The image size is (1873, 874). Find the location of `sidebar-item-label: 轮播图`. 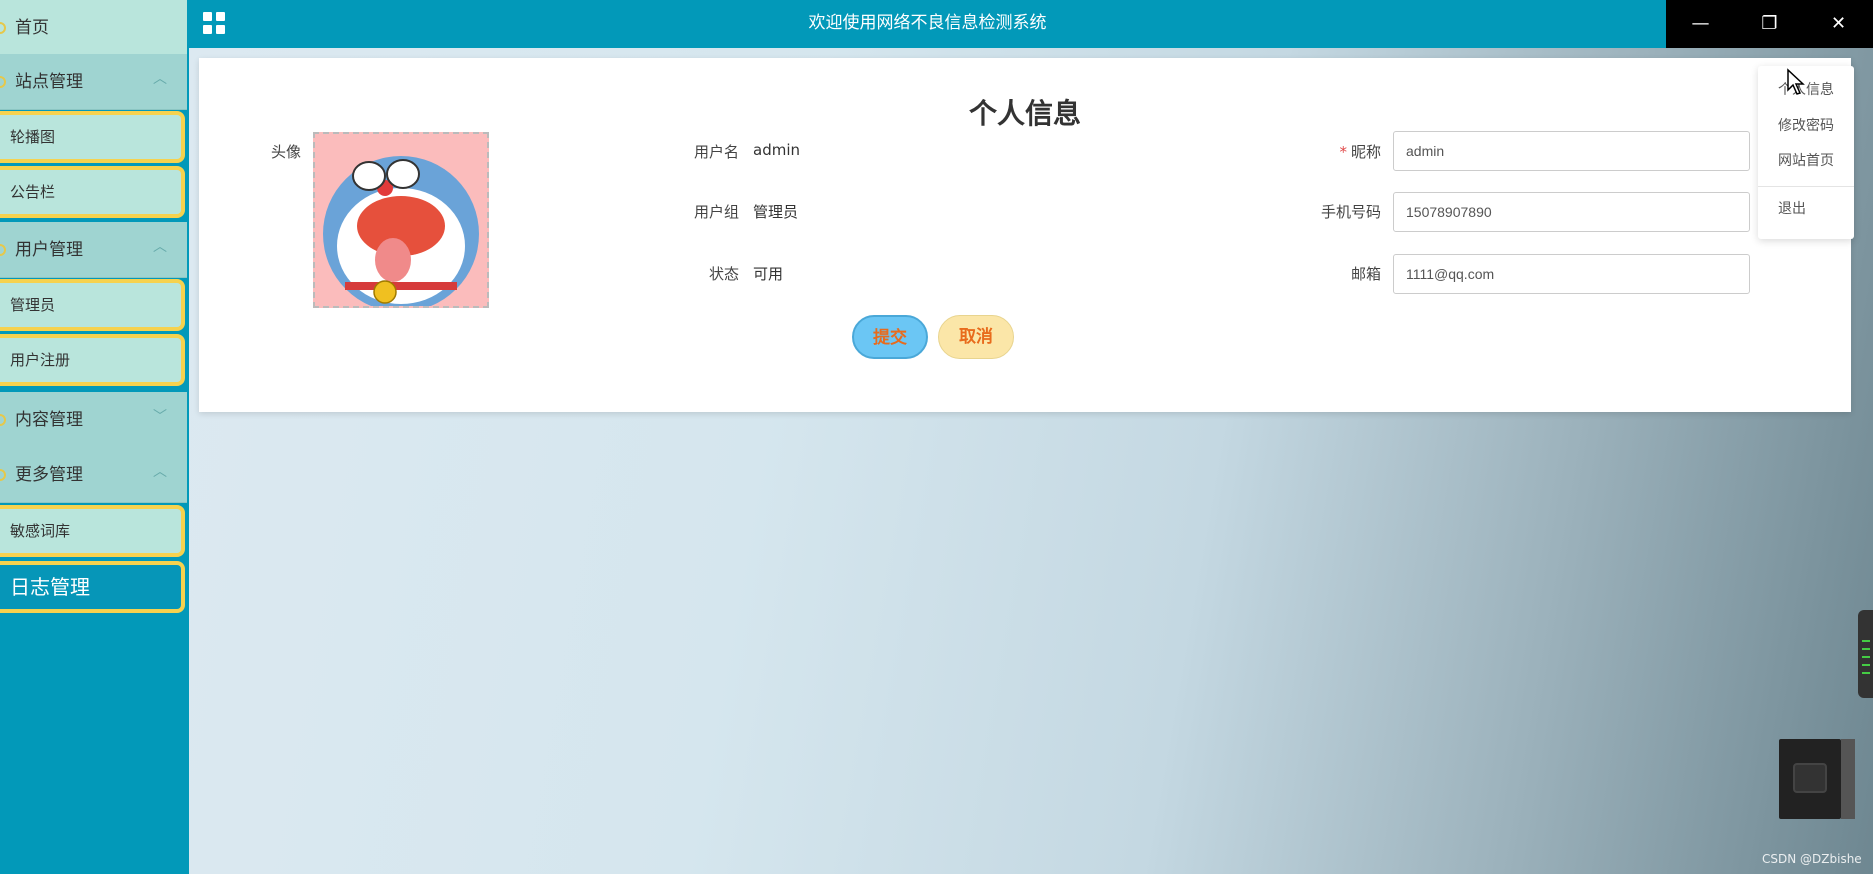

sidebar-item-label: 轮播图 is located at coordinates (33, 137).